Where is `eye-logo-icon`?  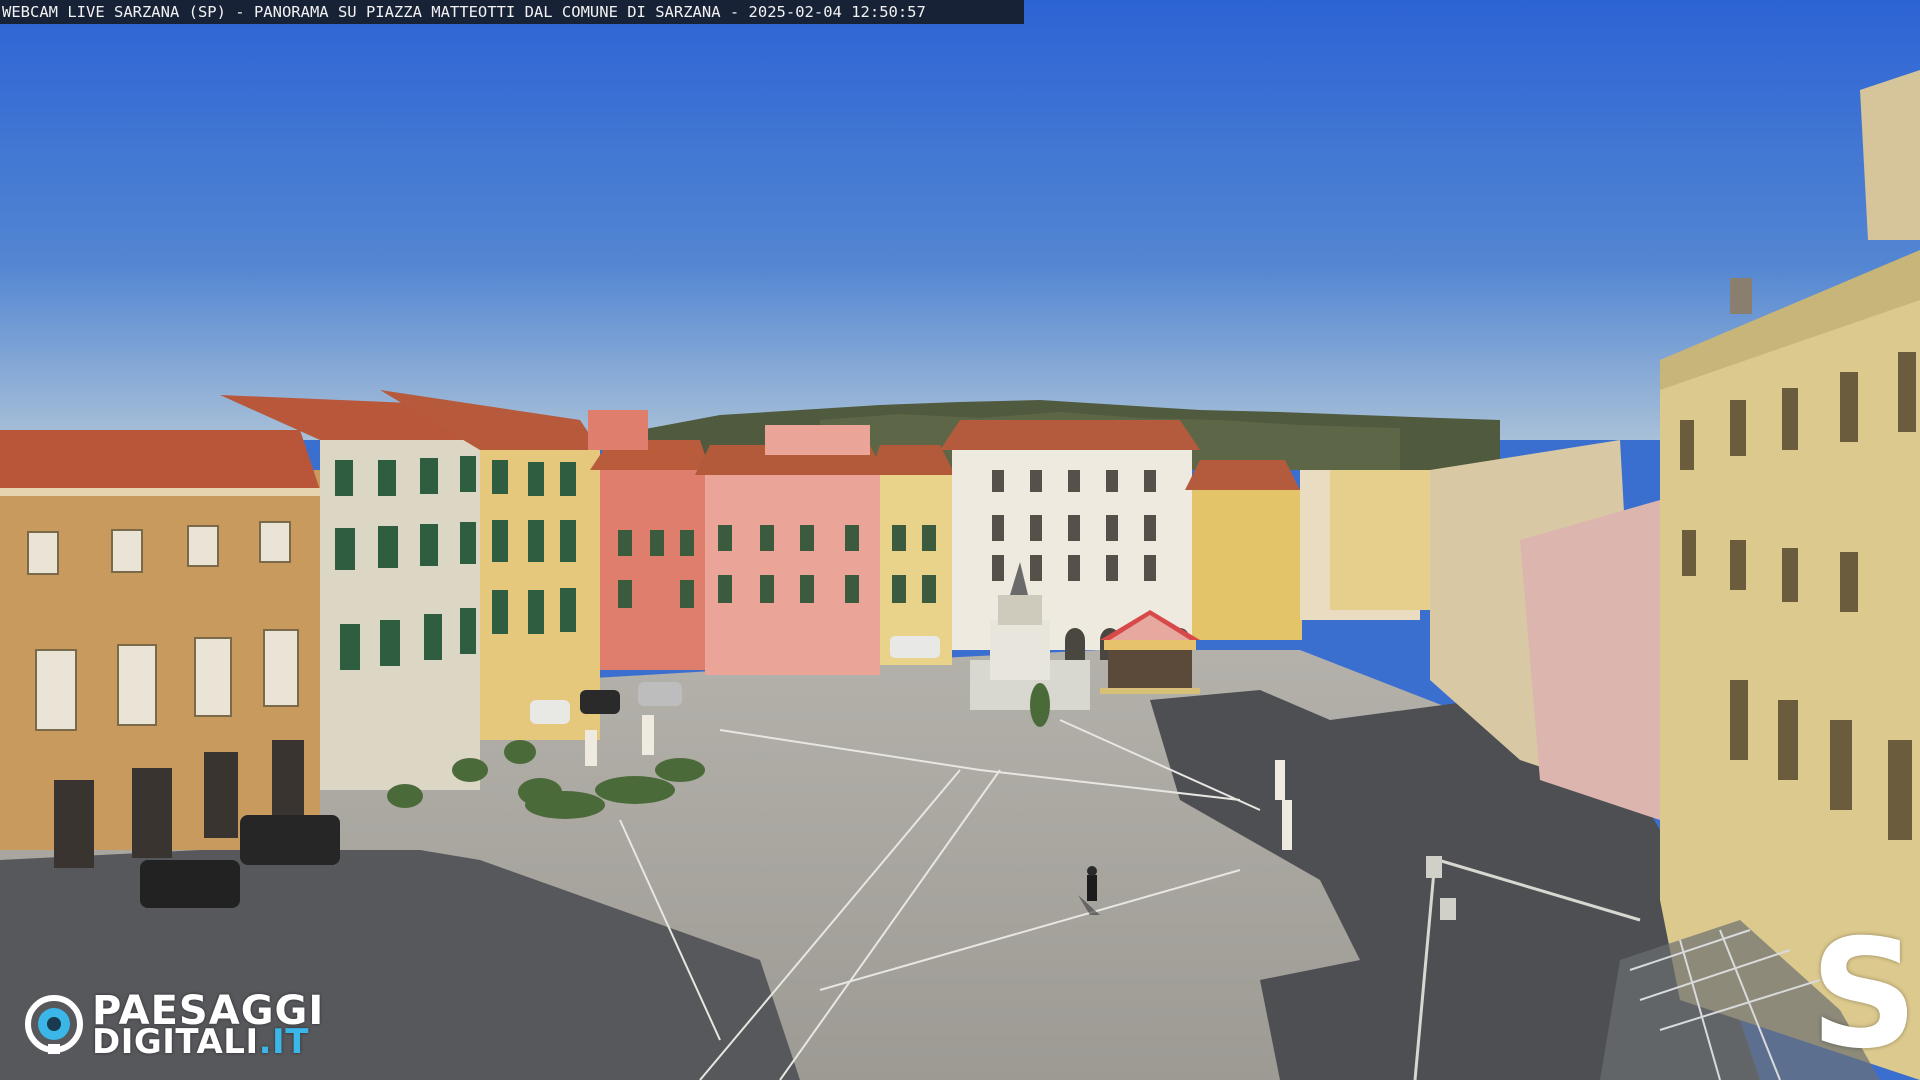
eye-logo-icon is located at coordinates (54, 1024).